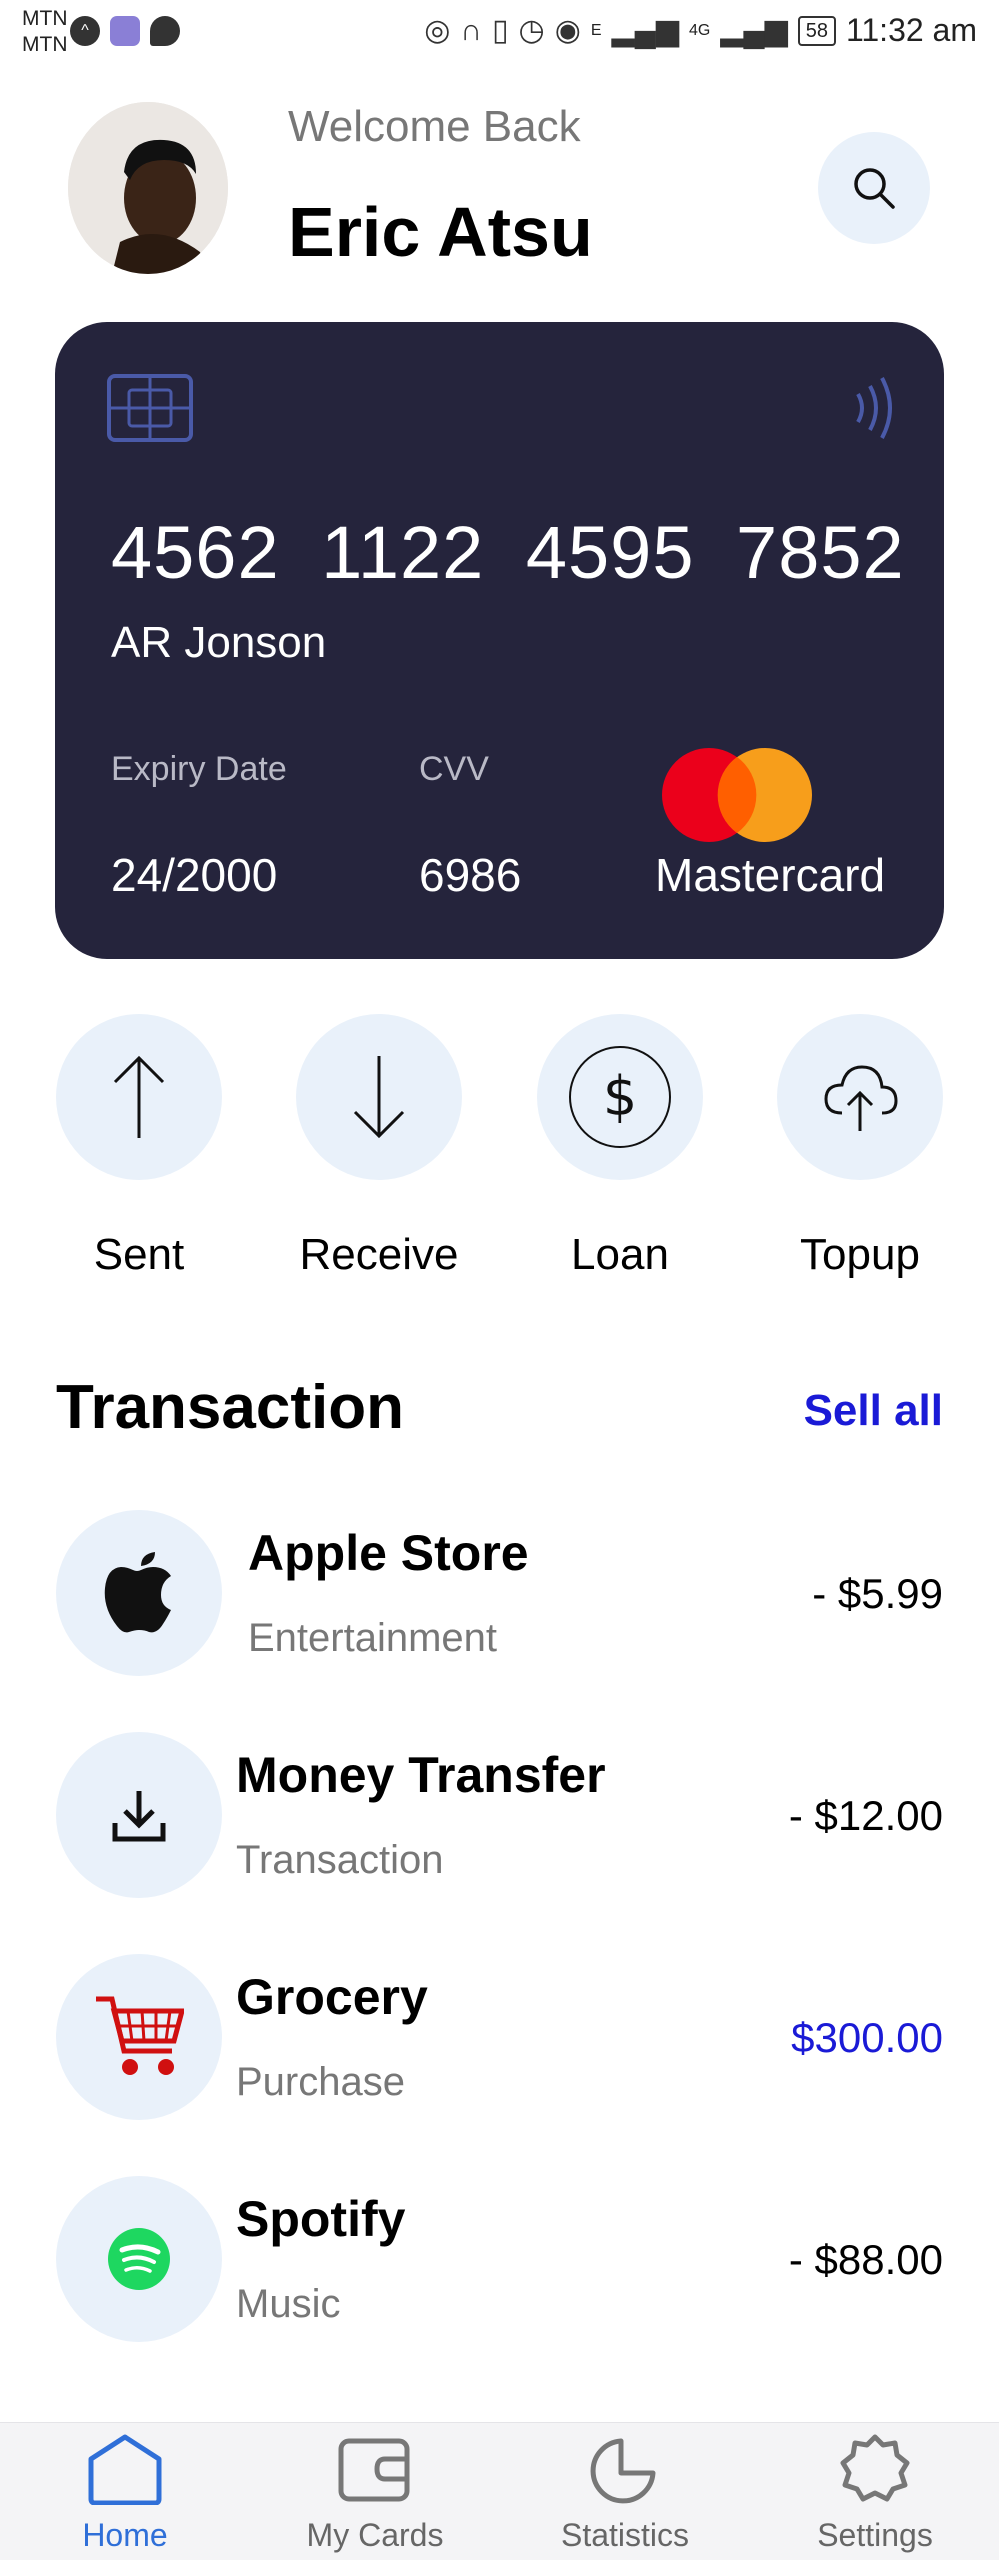 The width and height of the screenshot is (999, 2560). I want to click on contactless-icon, so click(874, 408).